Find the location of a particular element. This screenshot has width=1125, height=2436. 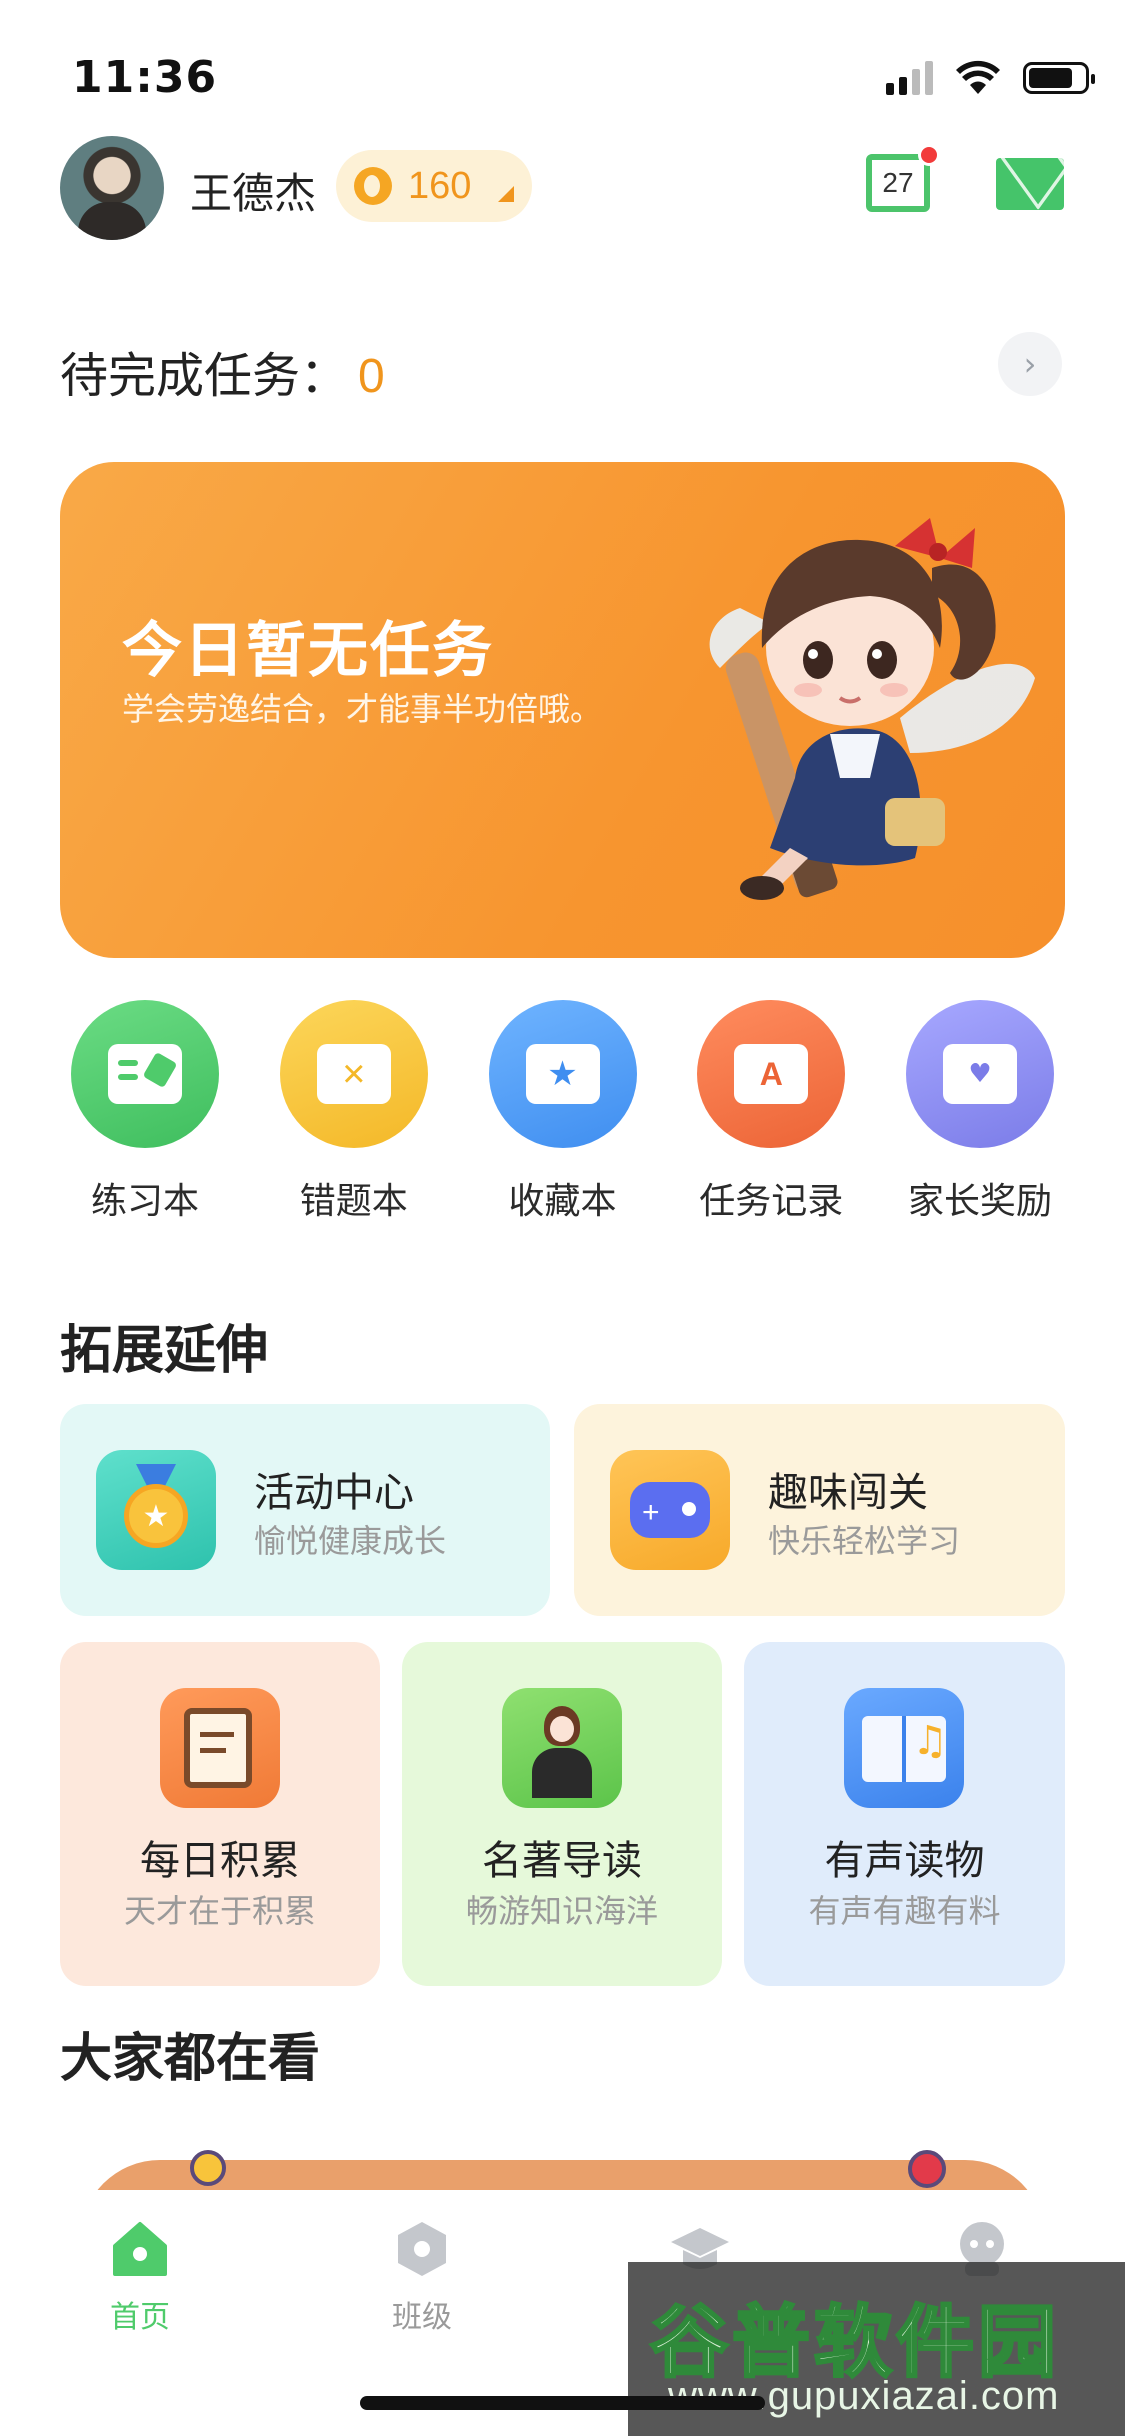

music-book-icon: ♫ is located at coordinates (904, 1748).